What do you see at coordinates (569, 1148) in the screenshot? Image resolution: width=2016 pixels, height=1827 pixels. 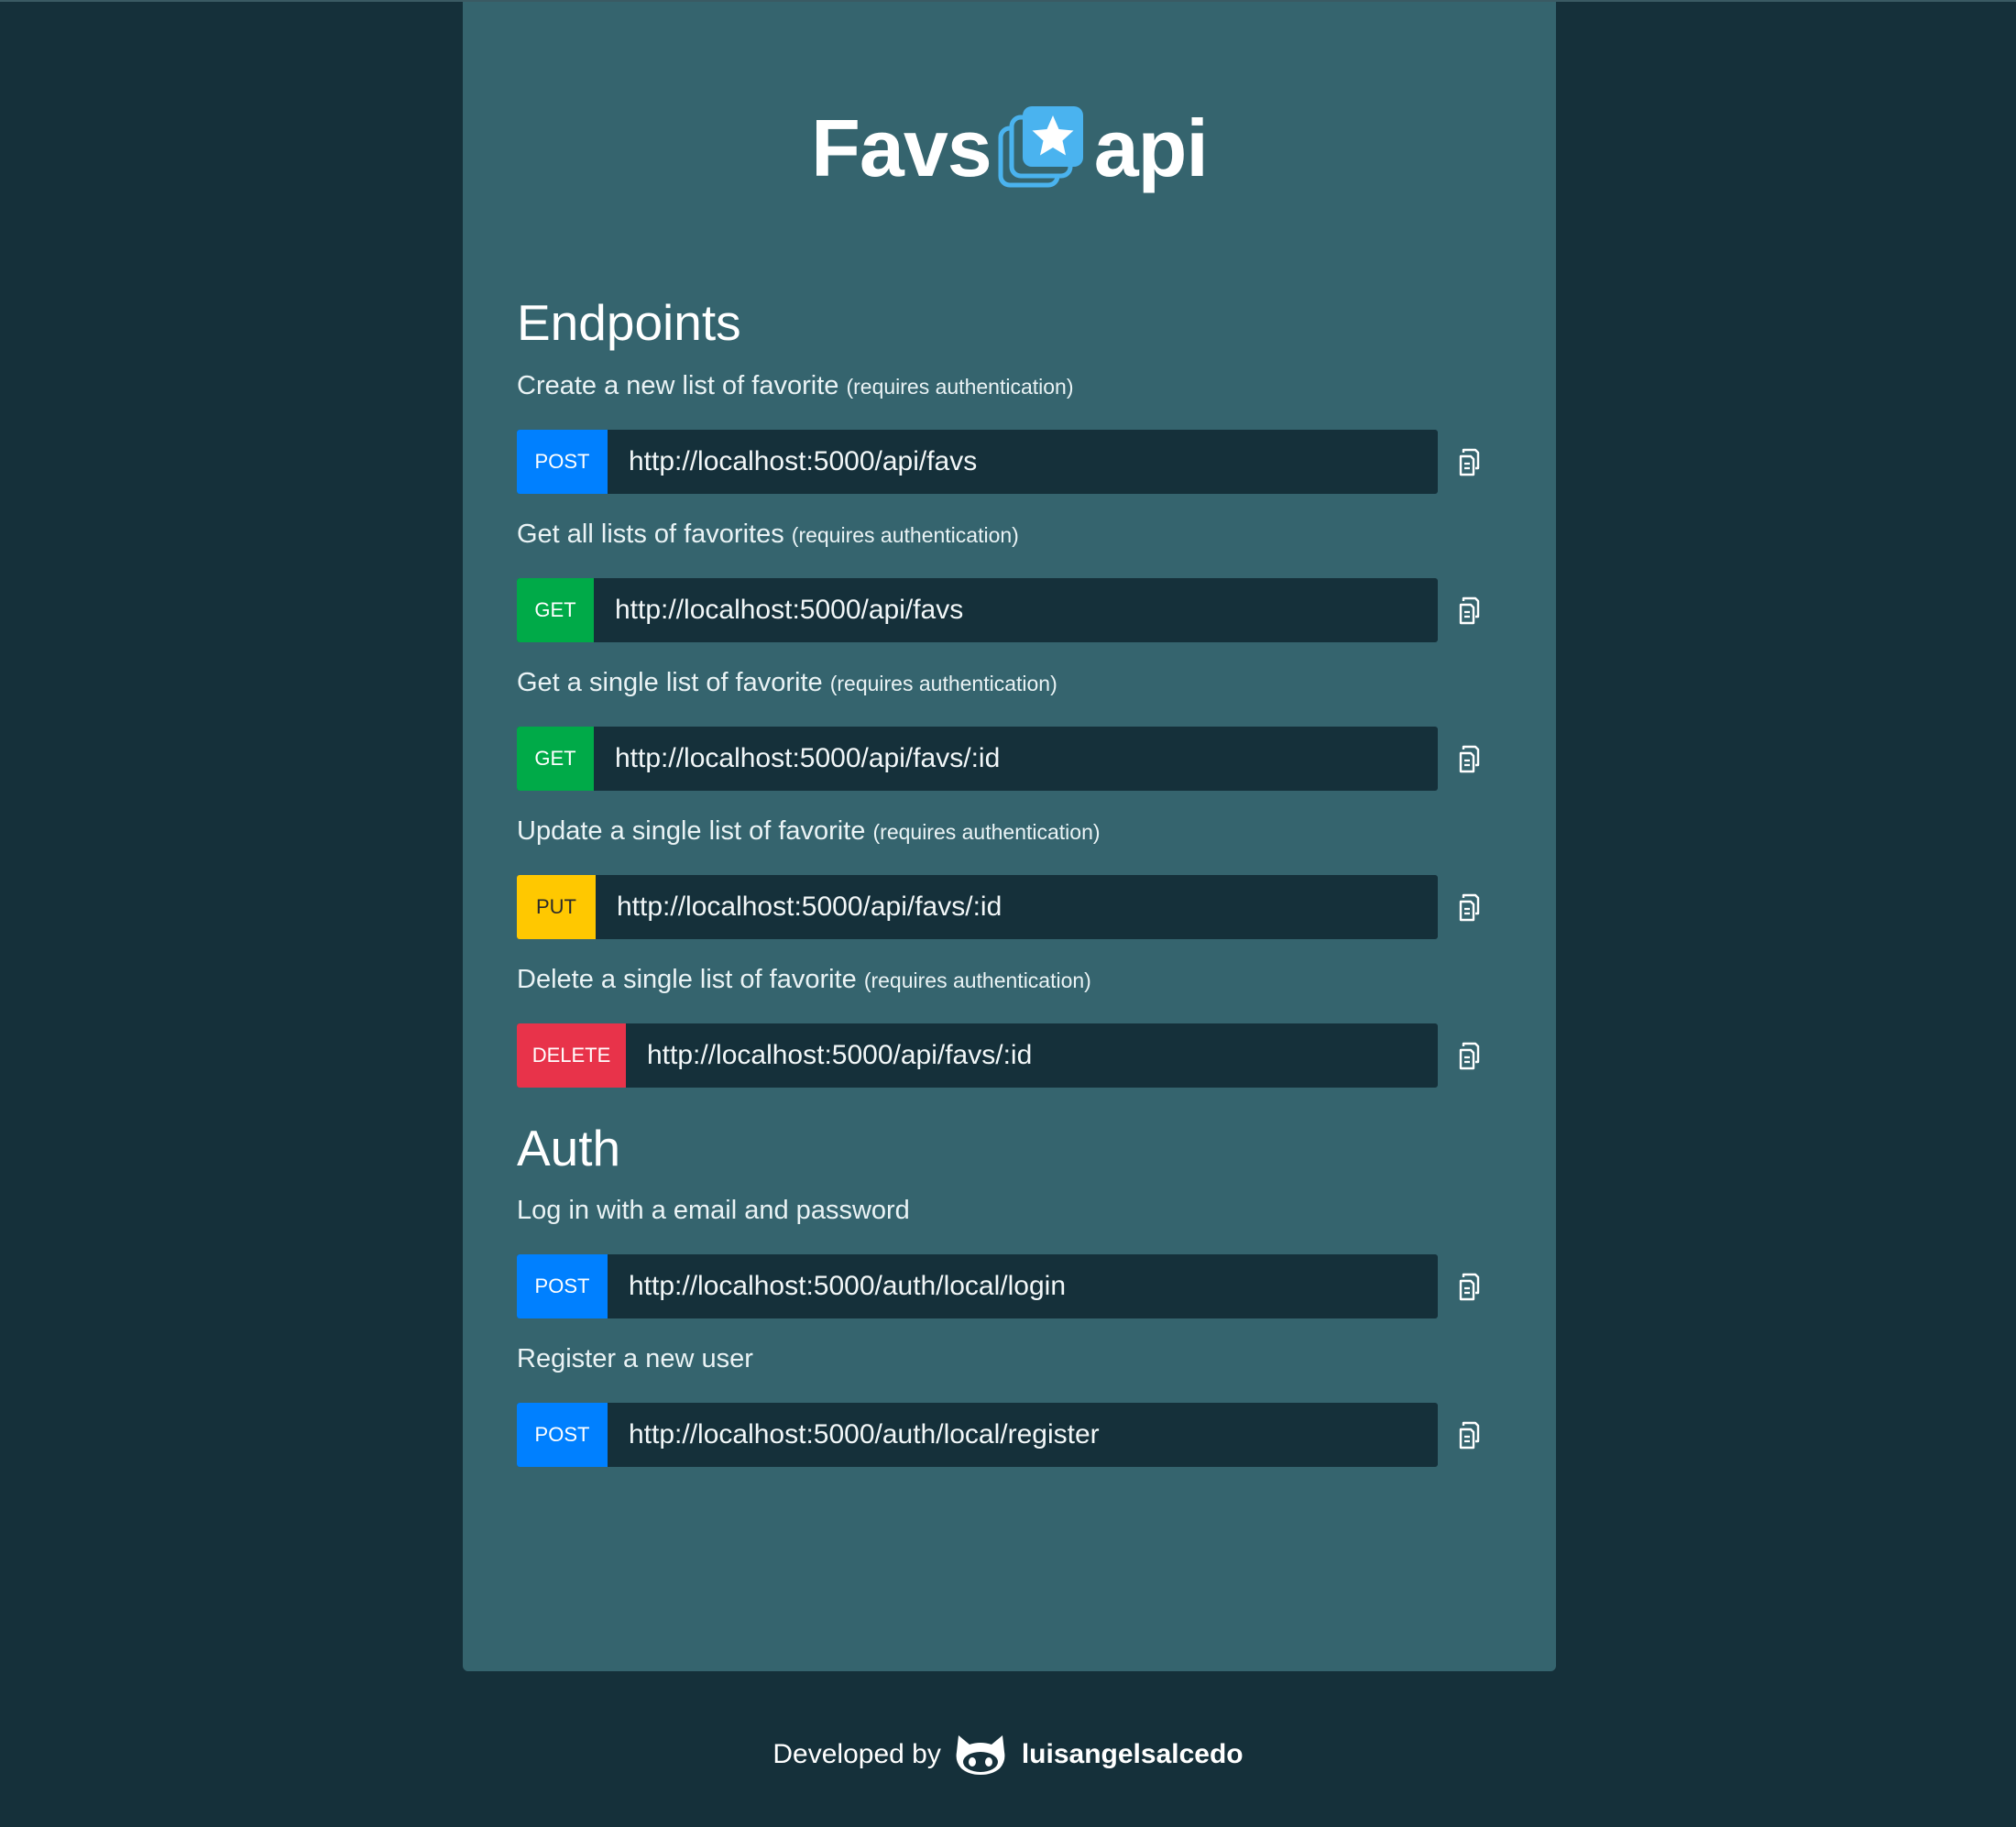 I see `auth-heading: Auth` at bounding box center [569, 1148].